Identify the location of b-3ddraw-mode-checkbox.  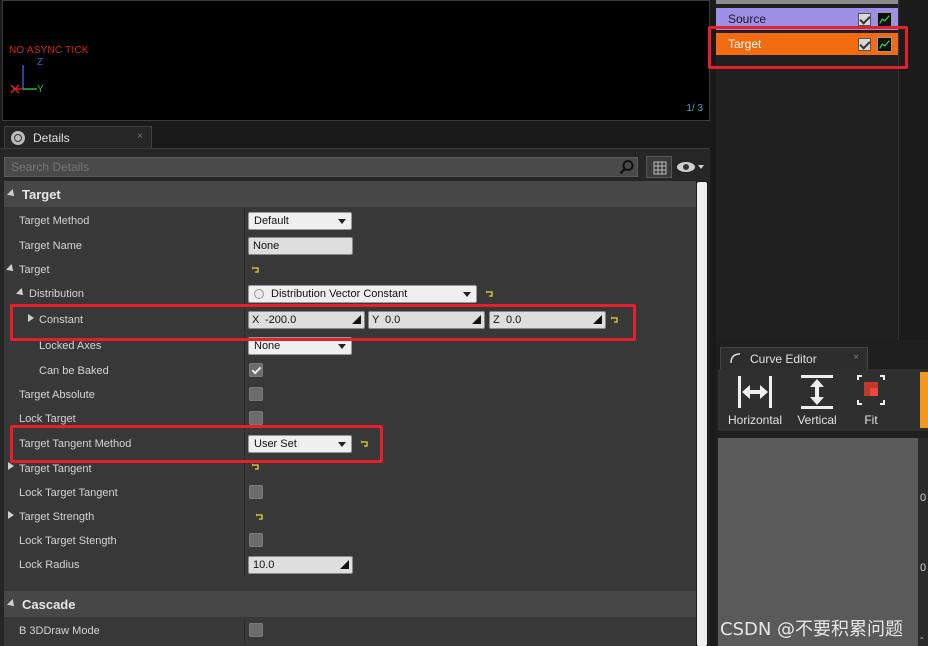
(256, 630).